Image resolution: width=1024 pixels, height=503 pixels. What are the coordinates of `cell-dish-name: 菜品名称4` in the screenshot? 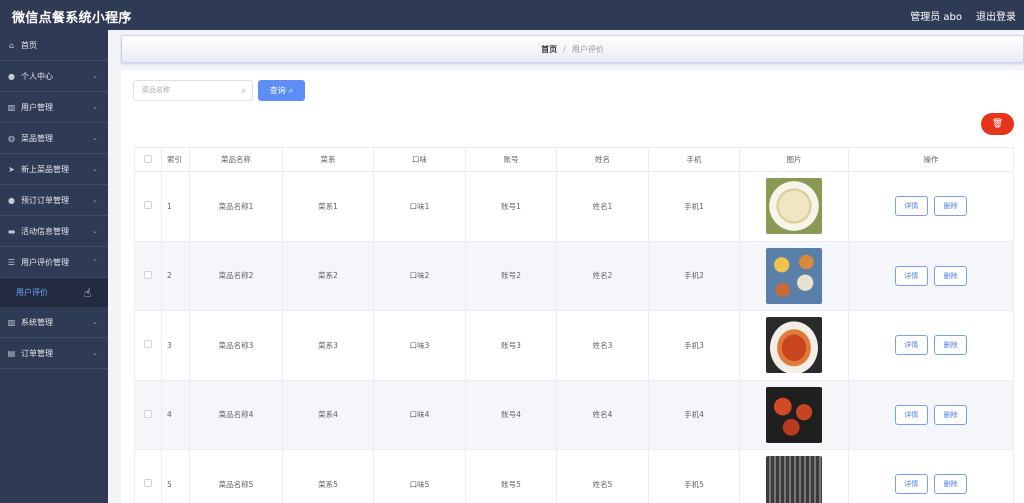 It's located at (236, 415).